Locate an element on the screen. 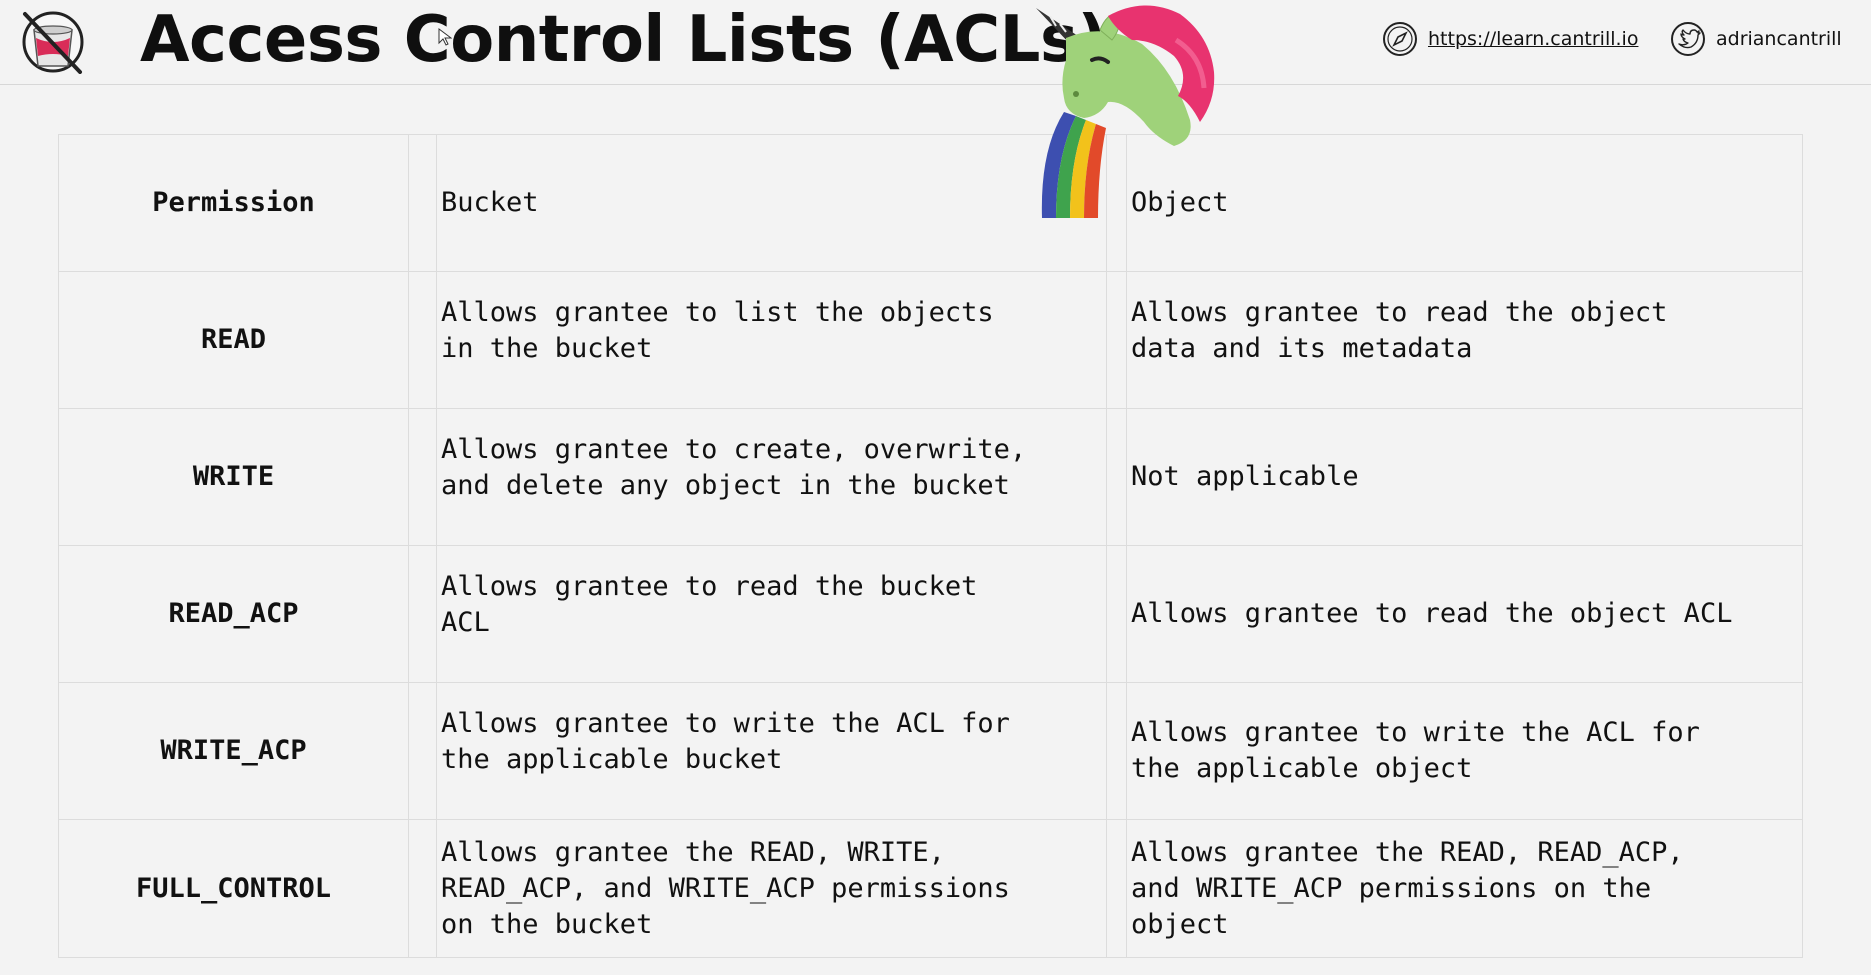 This screenshot has width=1871, height=975. object-cell-line: Not applicable is located at coordinates (1245, 476).